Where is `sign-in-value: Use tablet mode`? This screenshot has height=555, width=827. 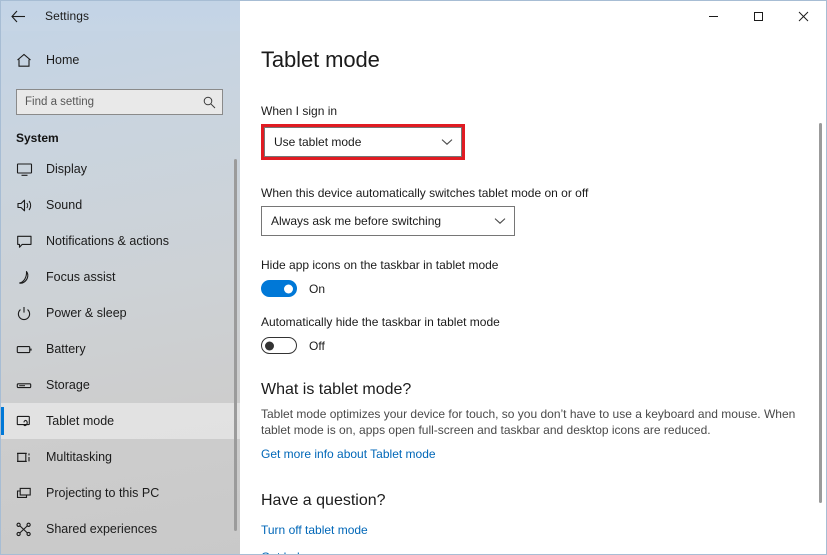
sign-in-value: Use tablet mode is located at coordinates (318, 142).